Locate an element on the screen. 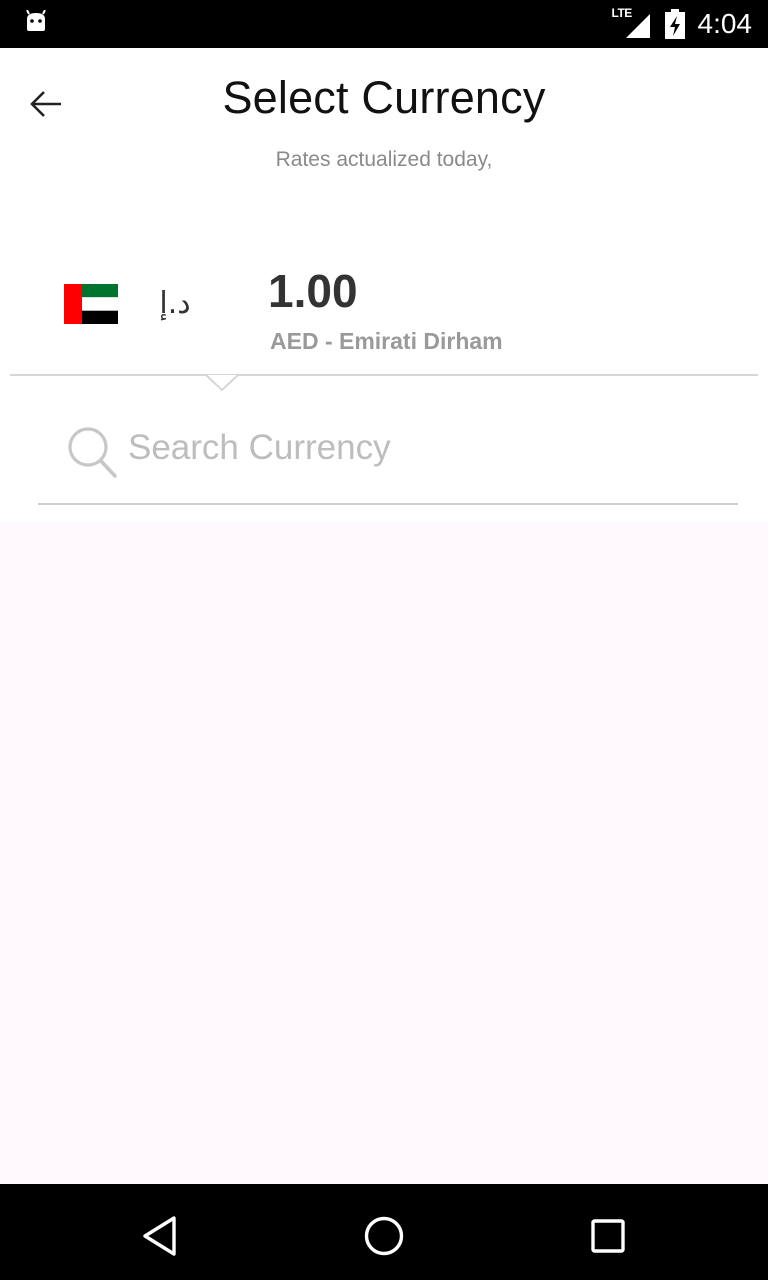 The width and height of the screenshot is (768, 1280). nav-recents-button is located at coordinates (608, 1236).